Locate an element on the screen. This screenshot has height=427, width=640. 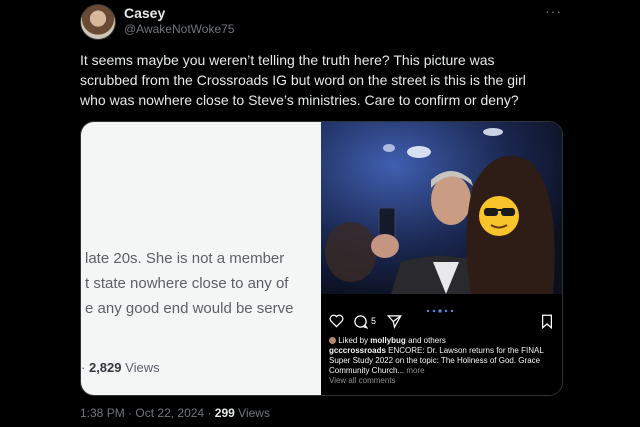
sunglasses-emoji-icon is located at coordinates (499, 216).